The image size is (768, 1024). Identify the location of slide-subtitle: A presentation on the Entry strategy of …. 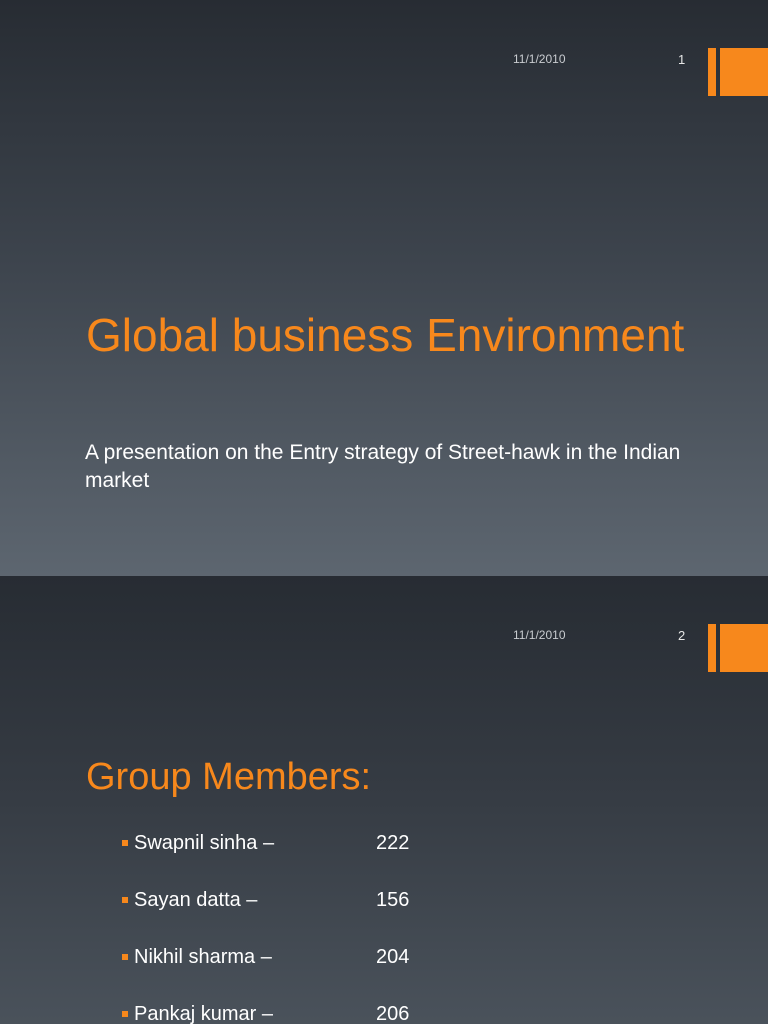
(383, 466).